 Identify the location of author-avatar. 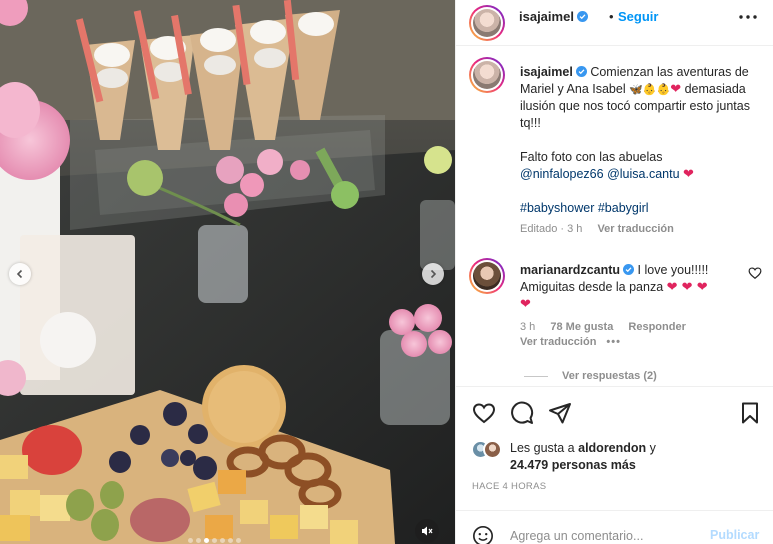
(487, 23).